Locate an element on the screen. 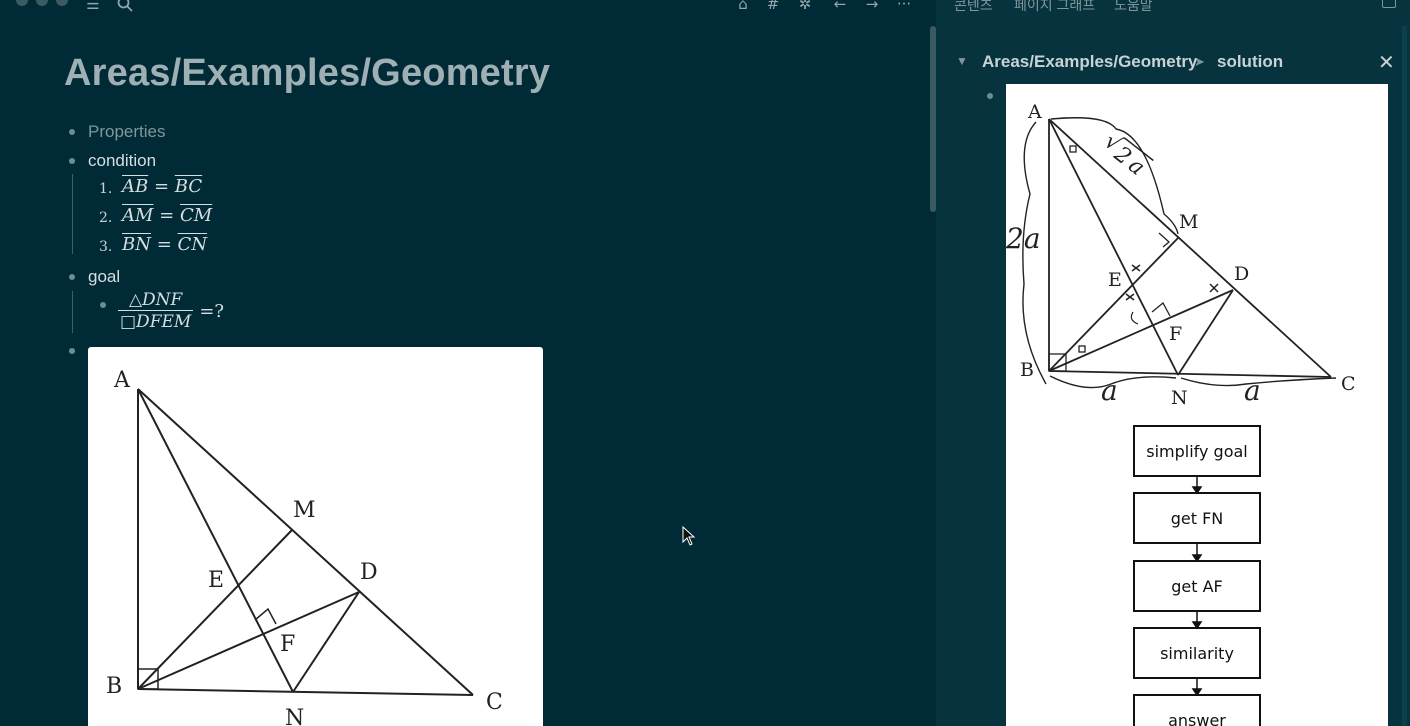 The width and height of the screenshot is (1410, 726). goal-fraction: △DNF □DFEM =? is located at coordinates (171, 311).